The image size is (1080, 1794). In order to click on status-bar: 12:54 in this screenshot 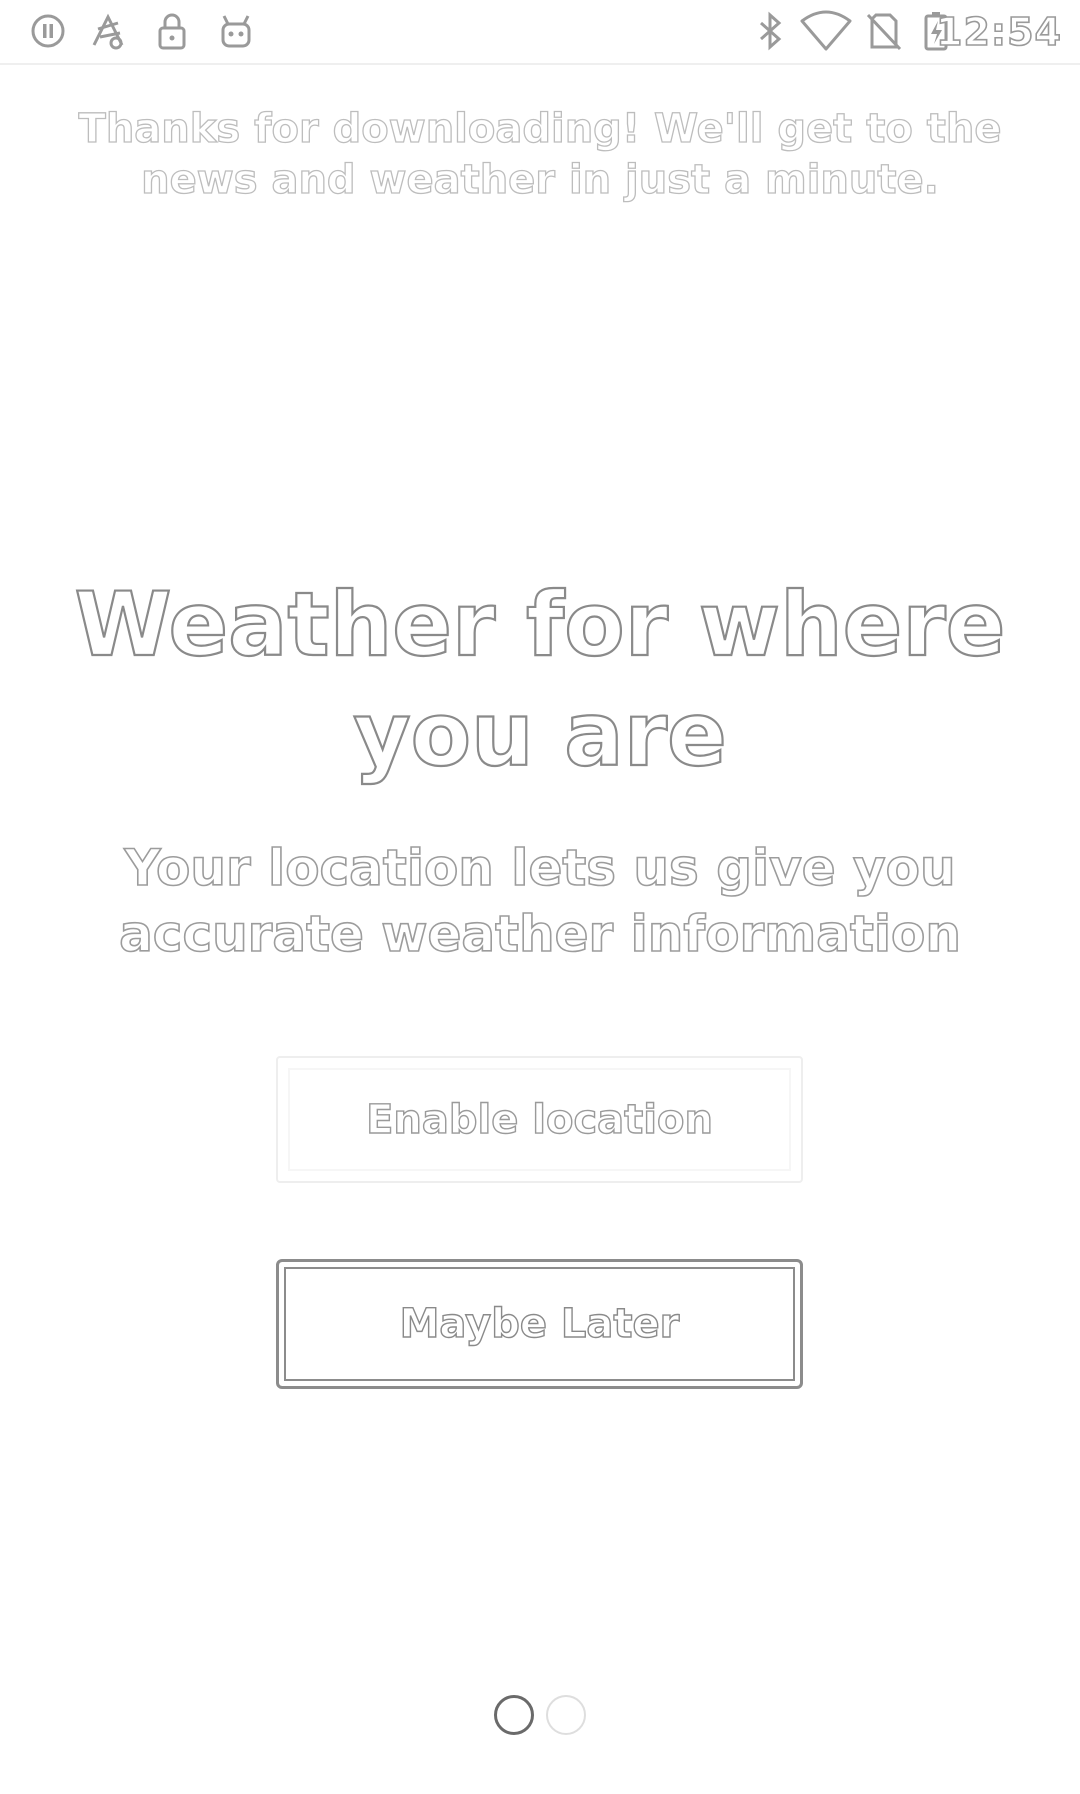, I will do `click(540, 32)`.